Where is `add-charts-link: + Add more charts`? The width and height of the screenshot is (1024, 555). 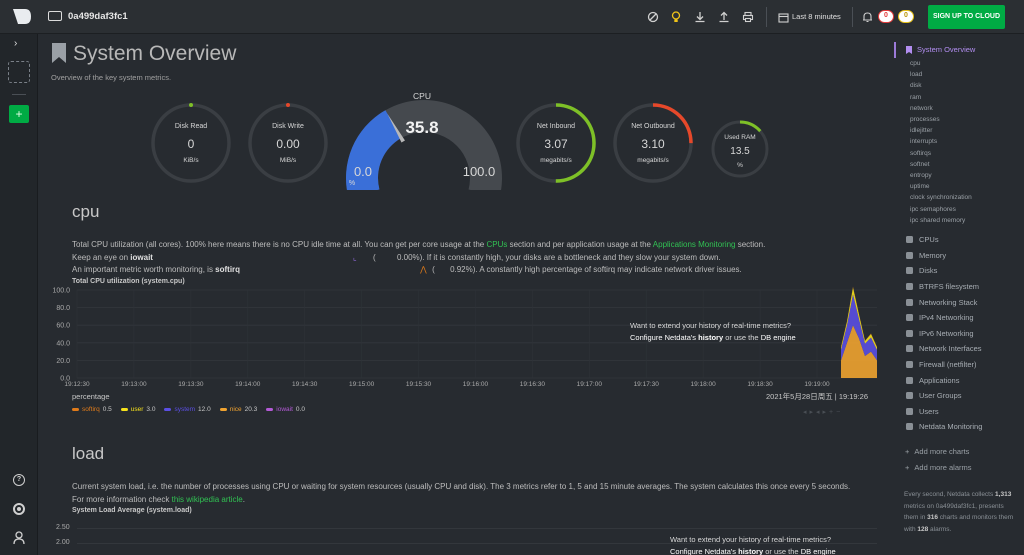
add-charts-link: + Add more charts is located at coordinates (937, 452).